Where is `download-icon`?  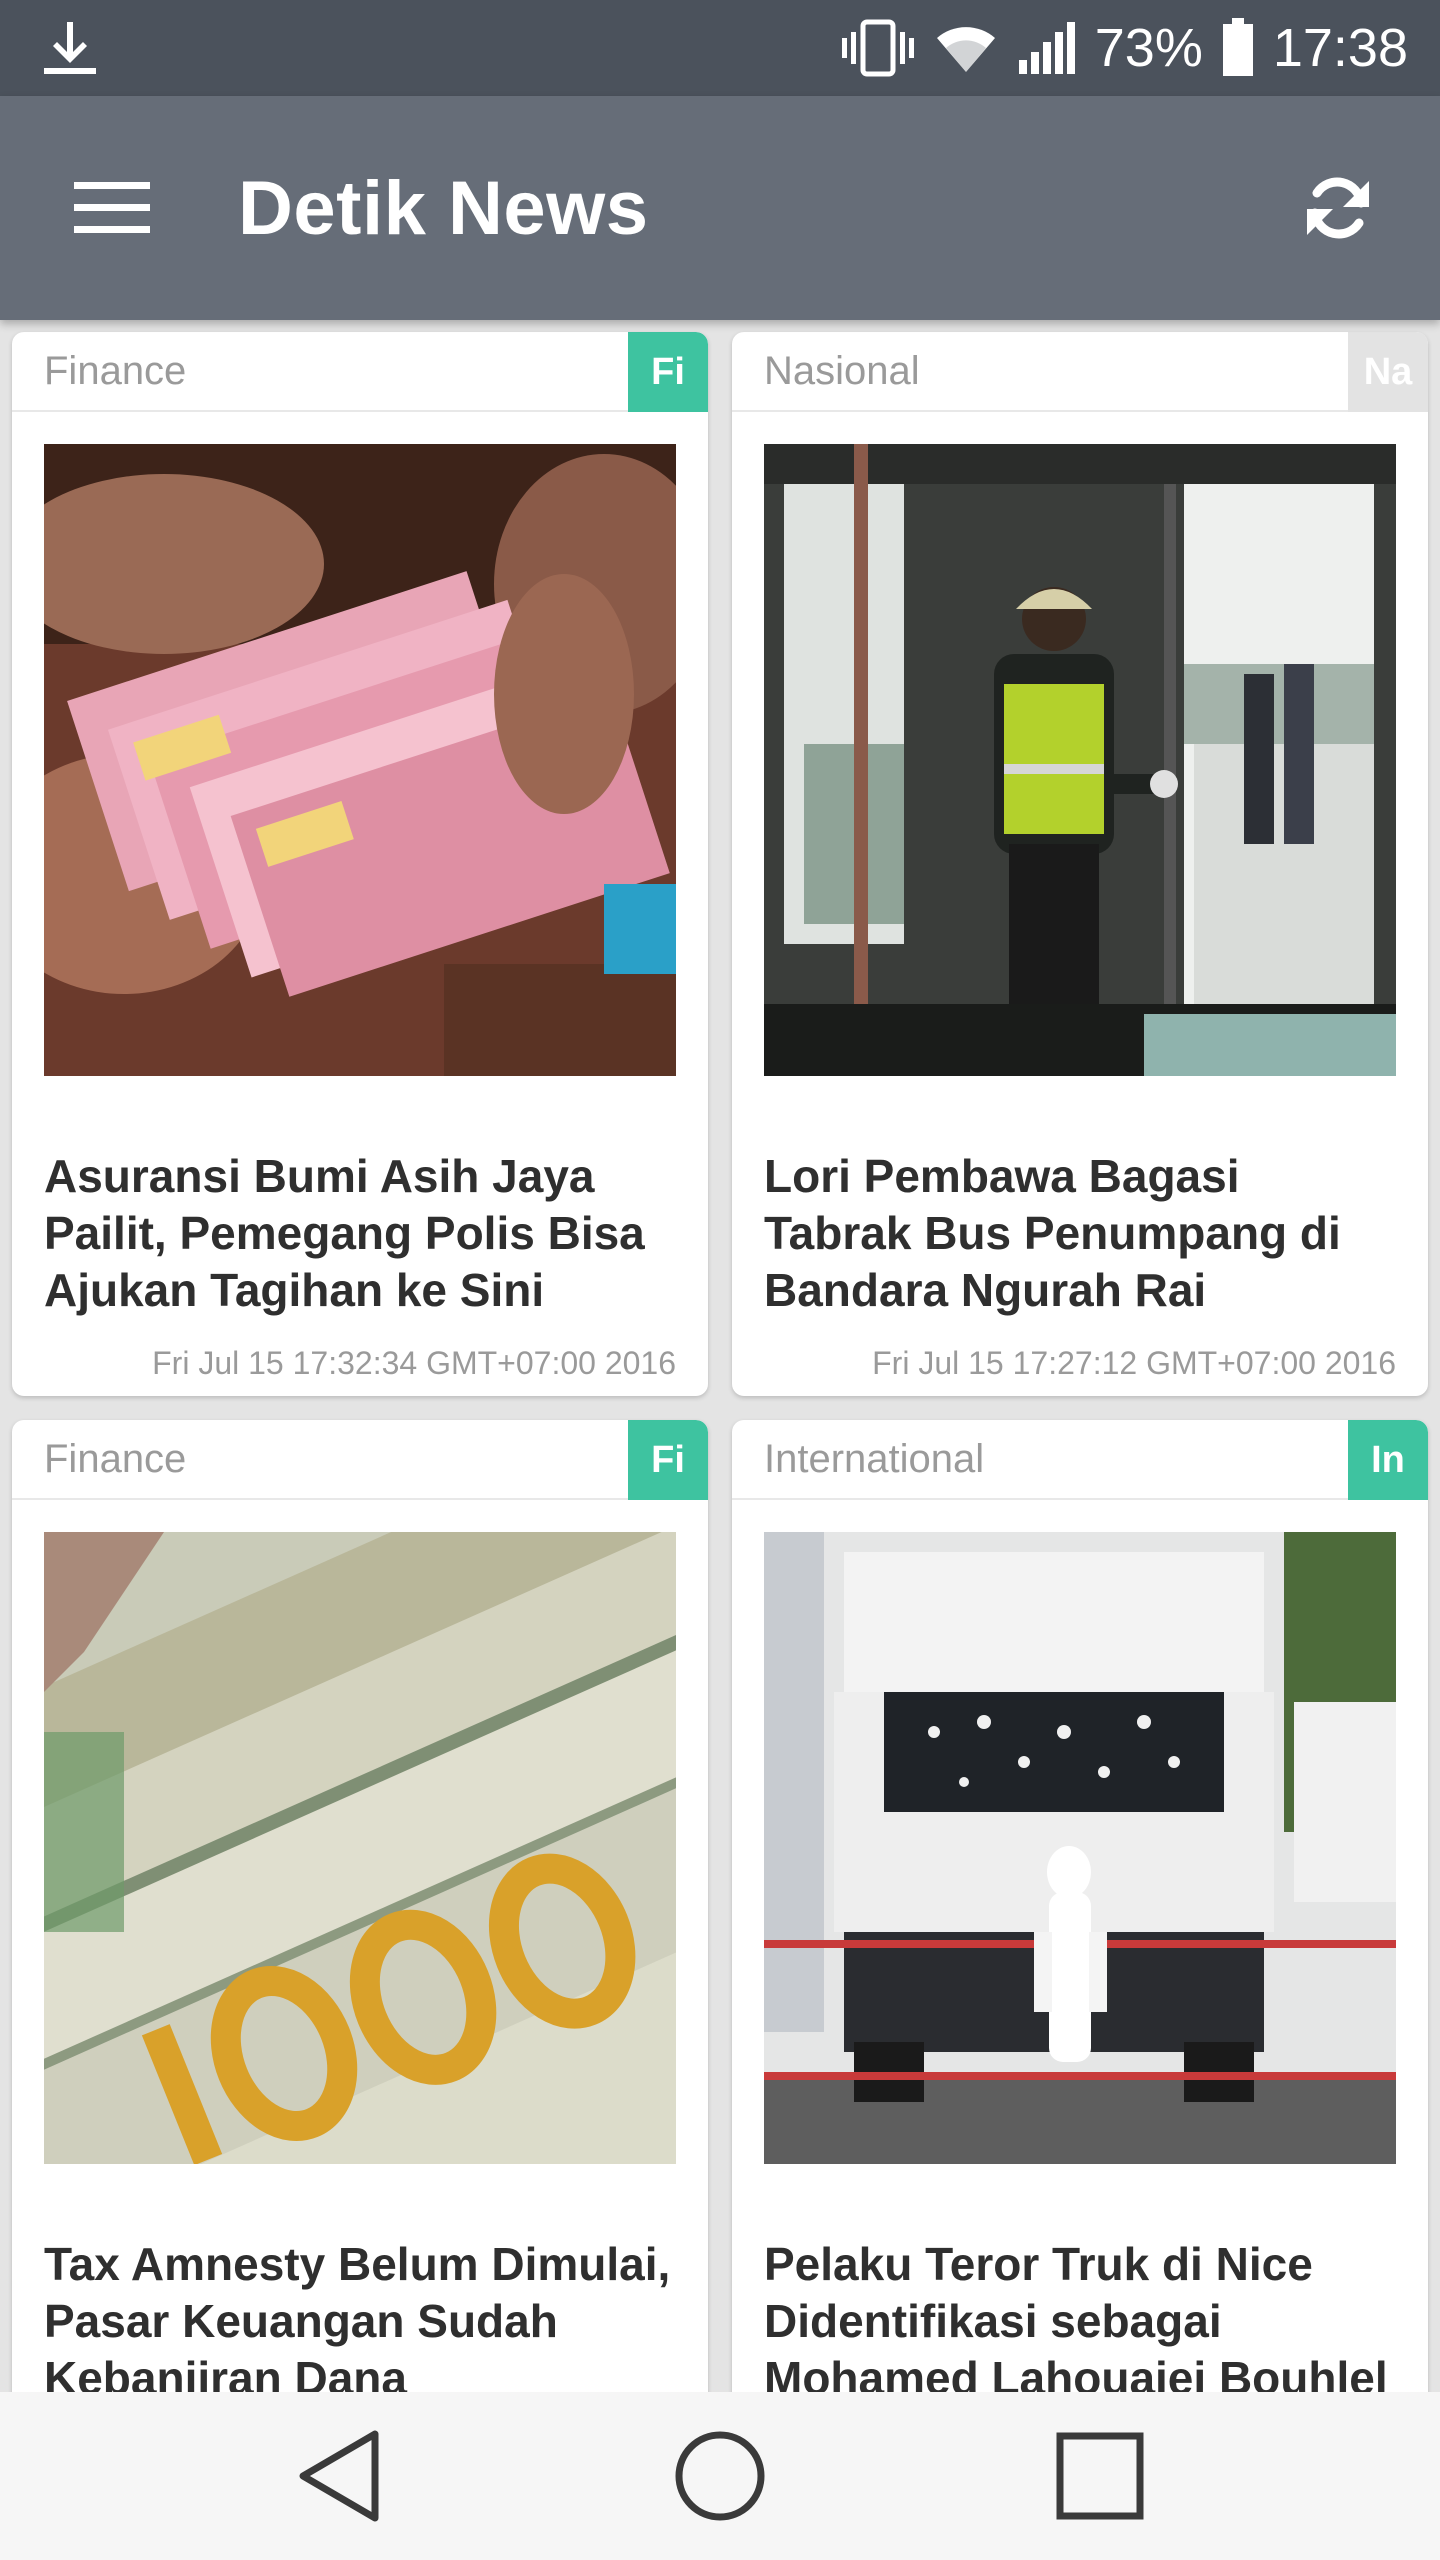 download-icon is located at coordinates (70, 48).